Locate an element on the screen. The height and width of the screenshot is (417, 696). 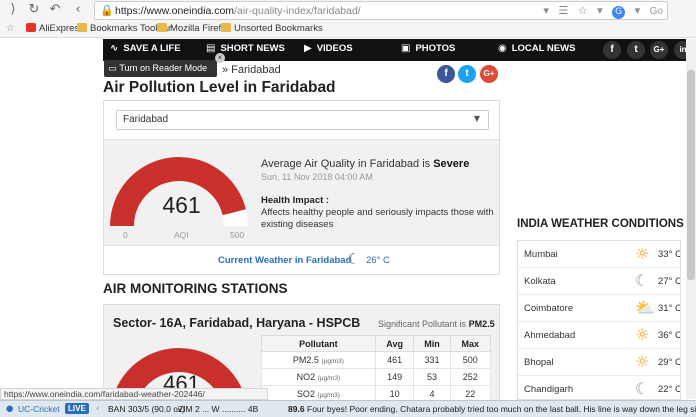
scrollbar-thumb is located at coordinates (691, 175).